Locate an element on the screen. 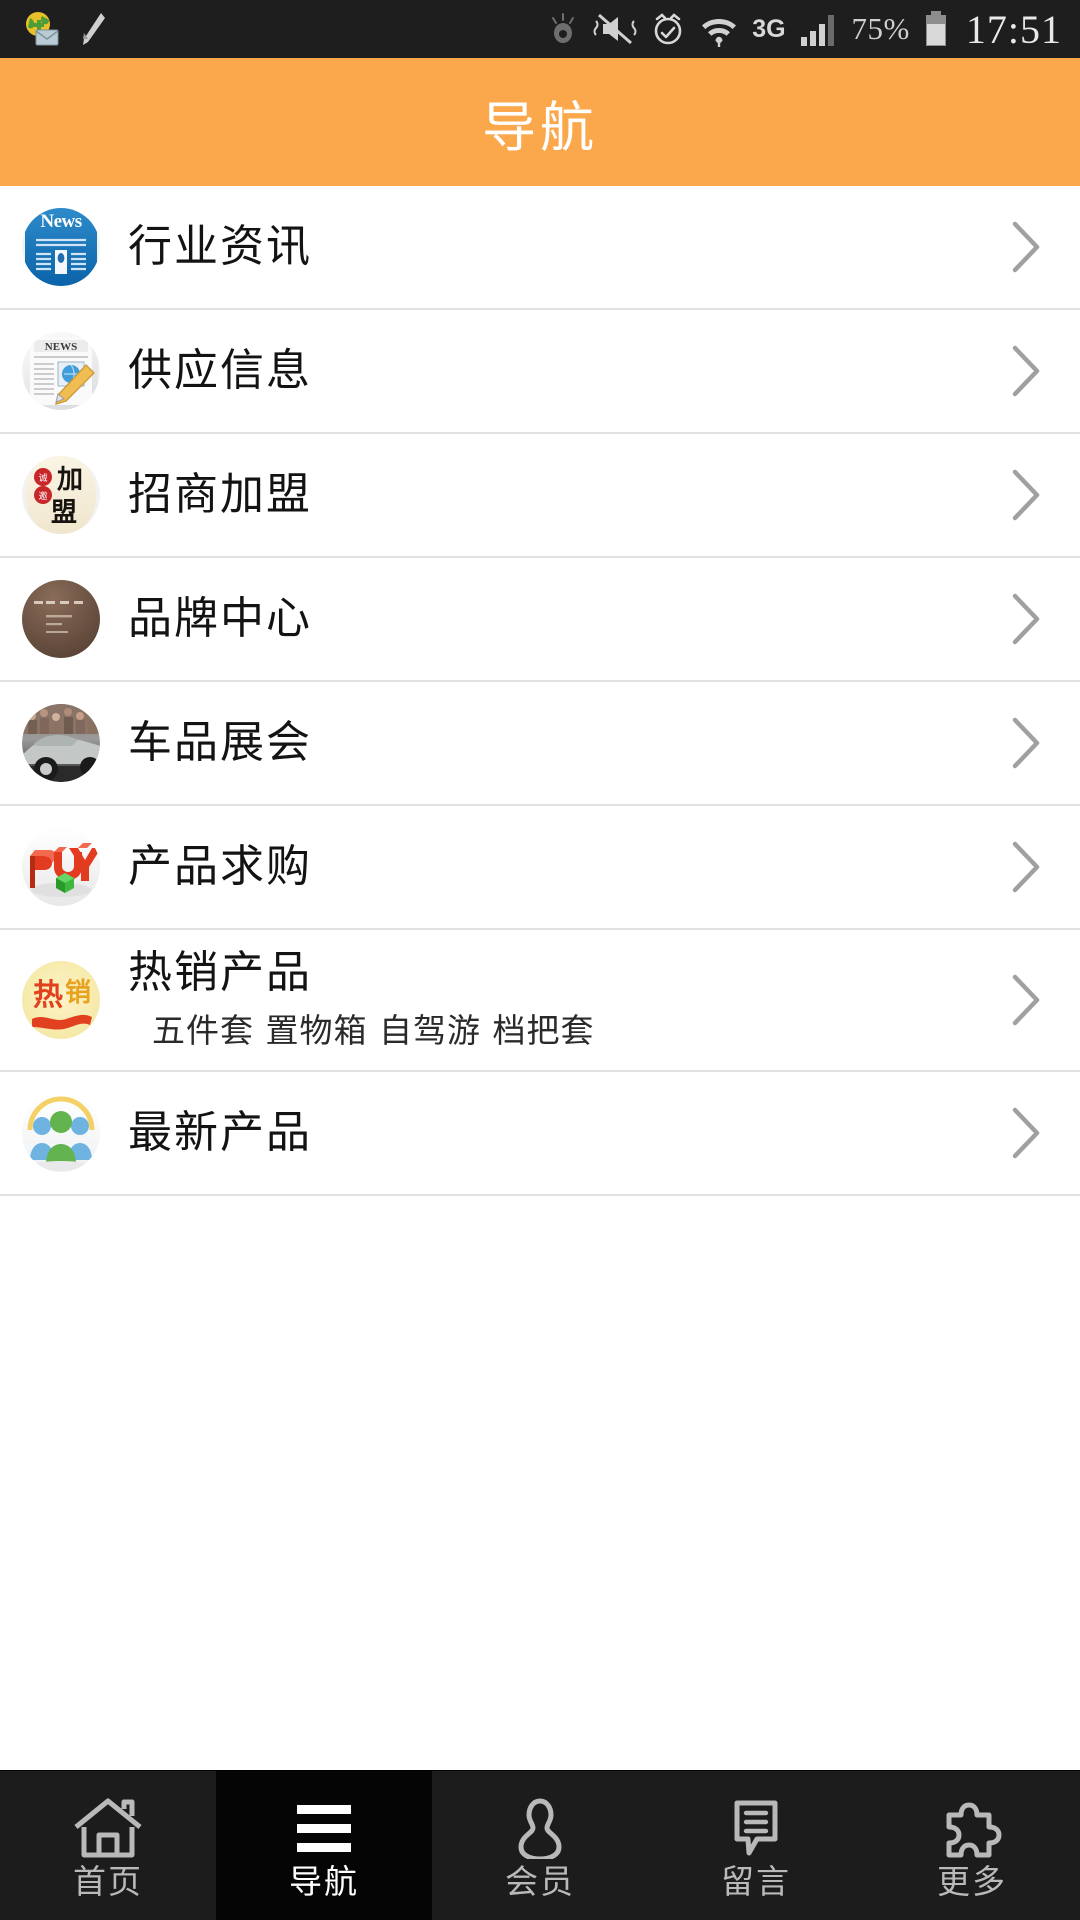  list-item-label: 供应信息 is located at coordinates (220, 371).